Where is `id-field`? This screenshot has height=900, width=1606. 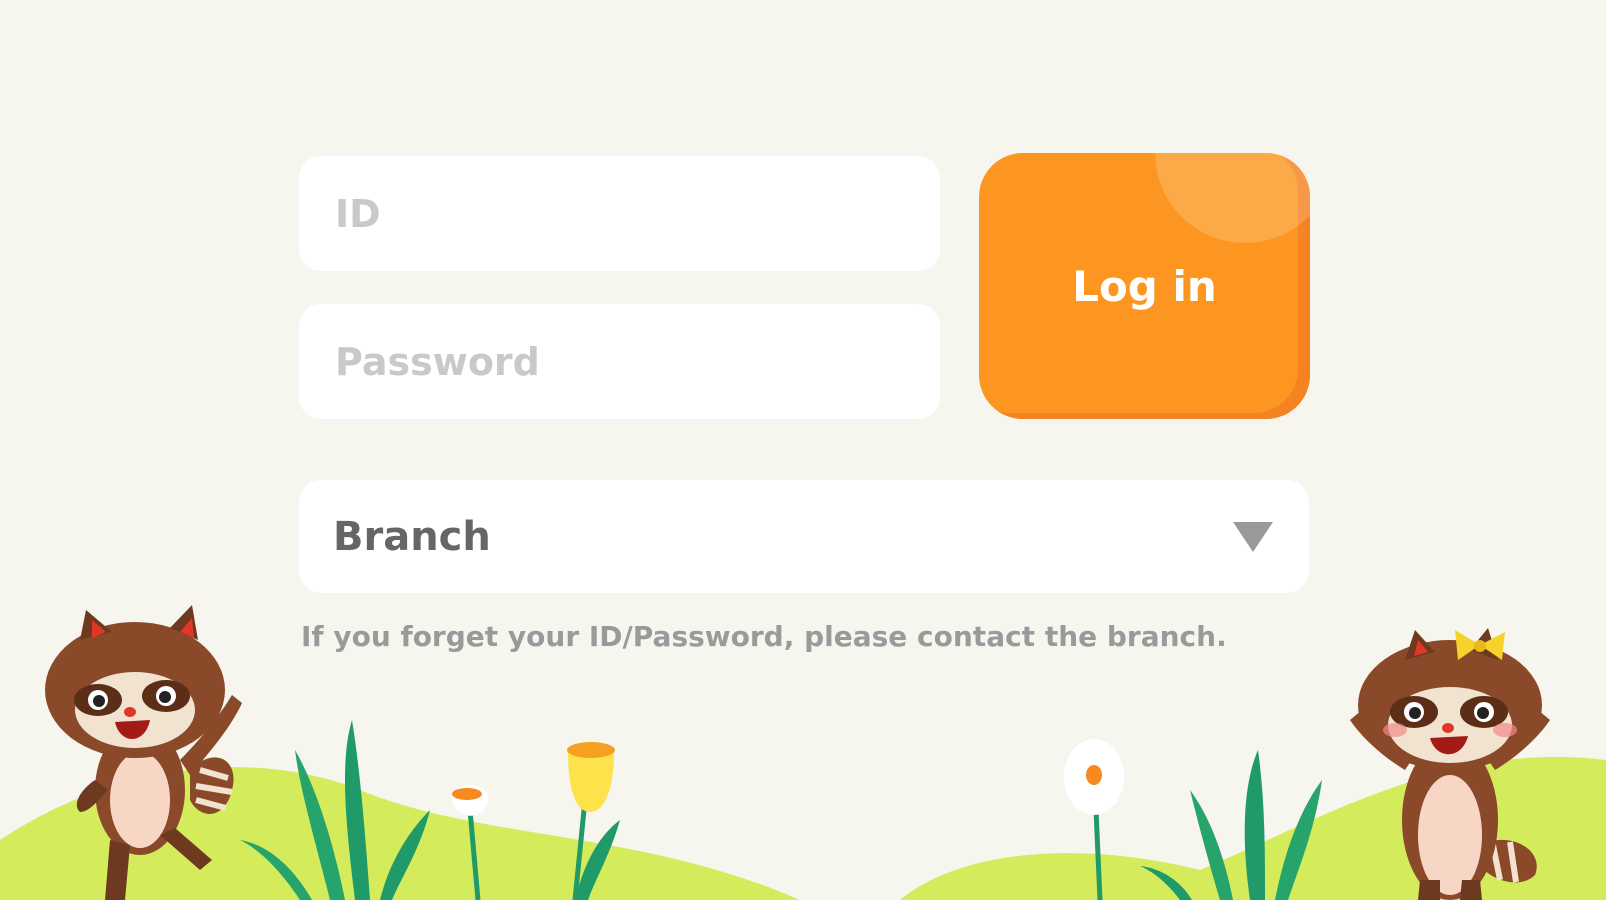
id-field is located at coordinates (619, 213).